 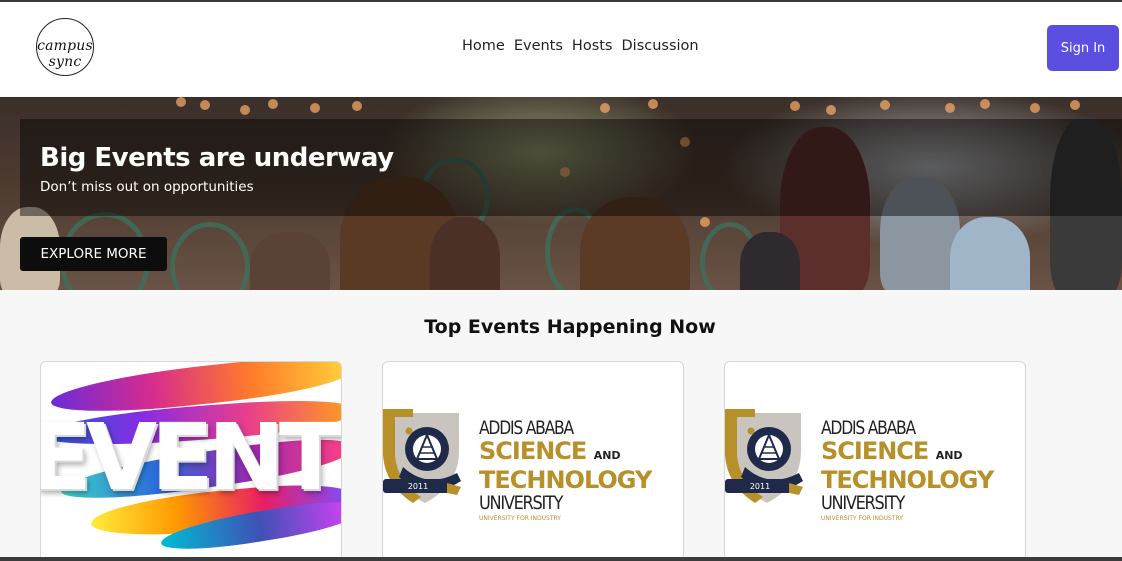 What do you see at coordinates (190, 457) in the screenshot?
I see `events-banner-text: EVENTS` at bounding box center [190, 457].